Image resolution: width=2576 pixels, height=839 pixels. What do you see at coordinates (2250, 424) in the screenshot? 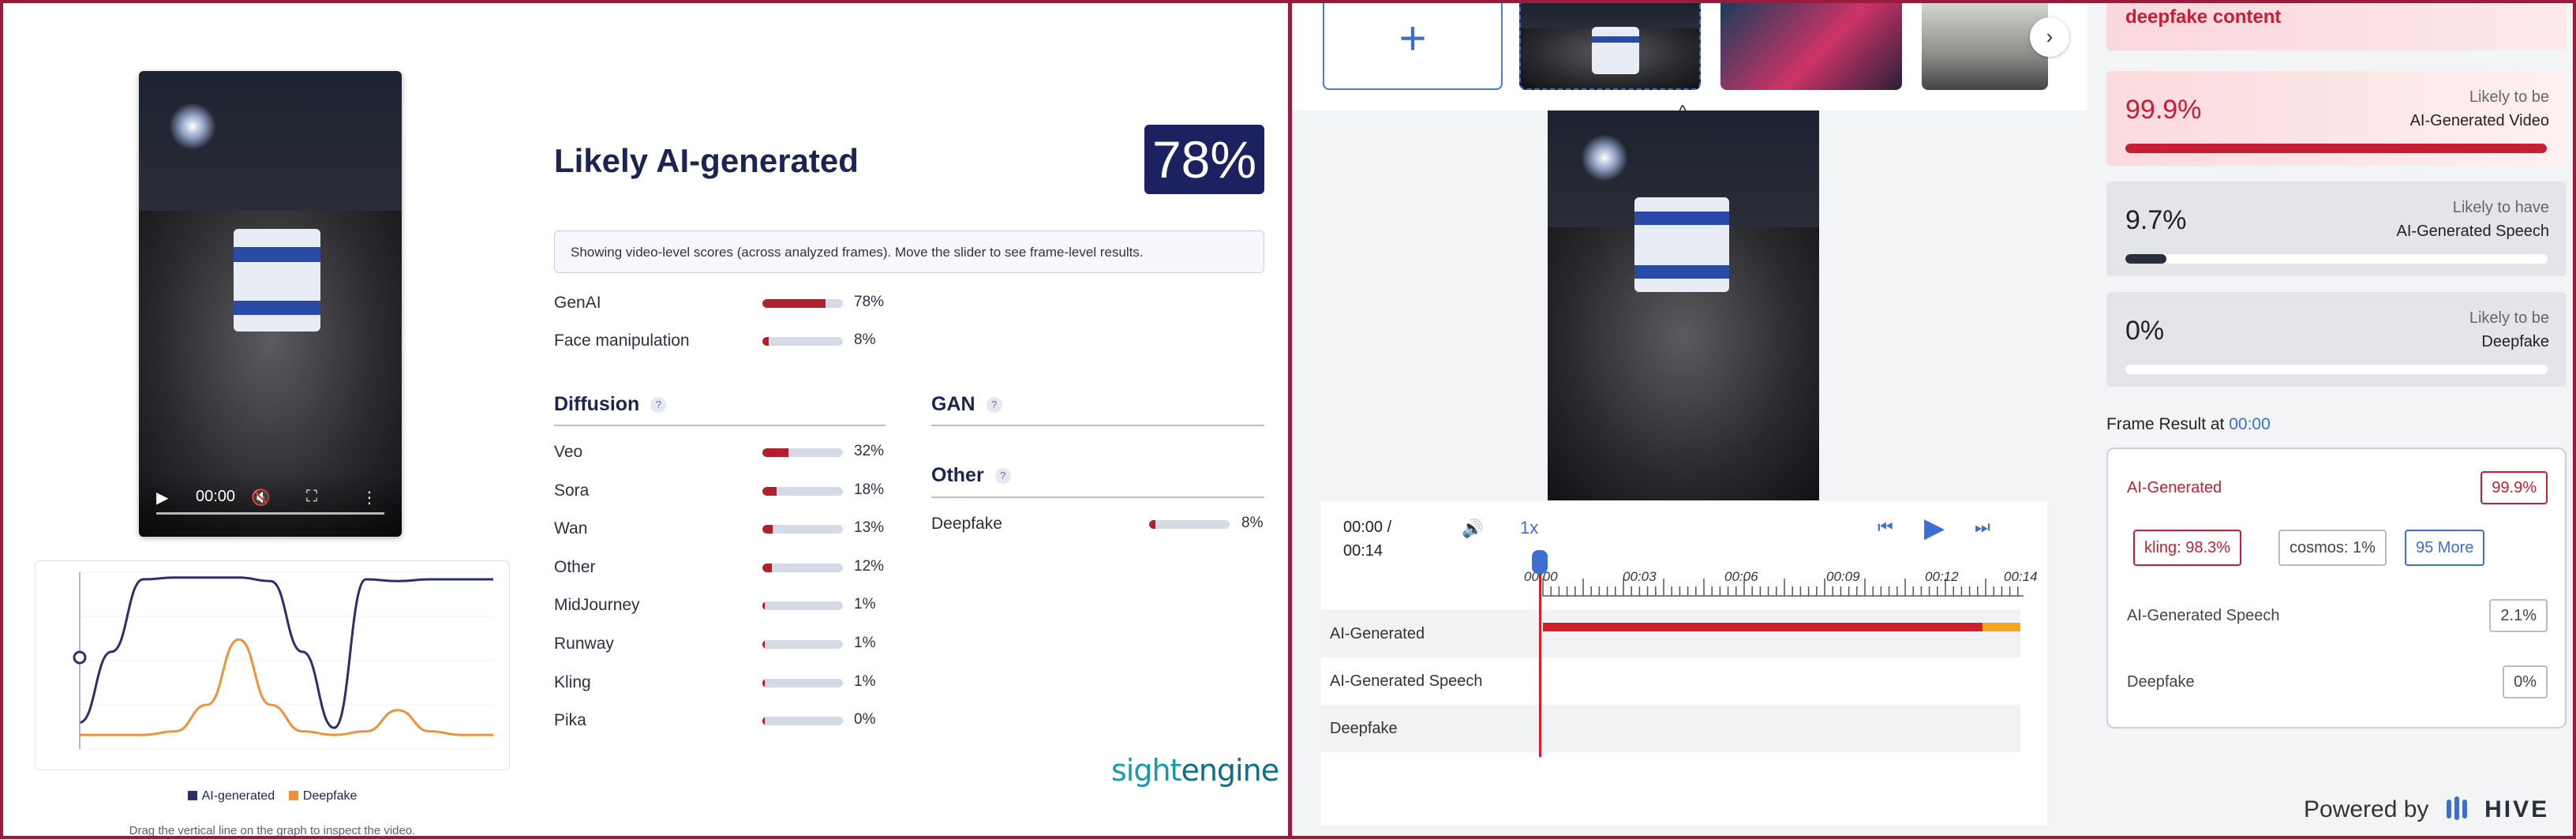
I see `frame-result-time: 00:00` at bounding box center [2250, 424].